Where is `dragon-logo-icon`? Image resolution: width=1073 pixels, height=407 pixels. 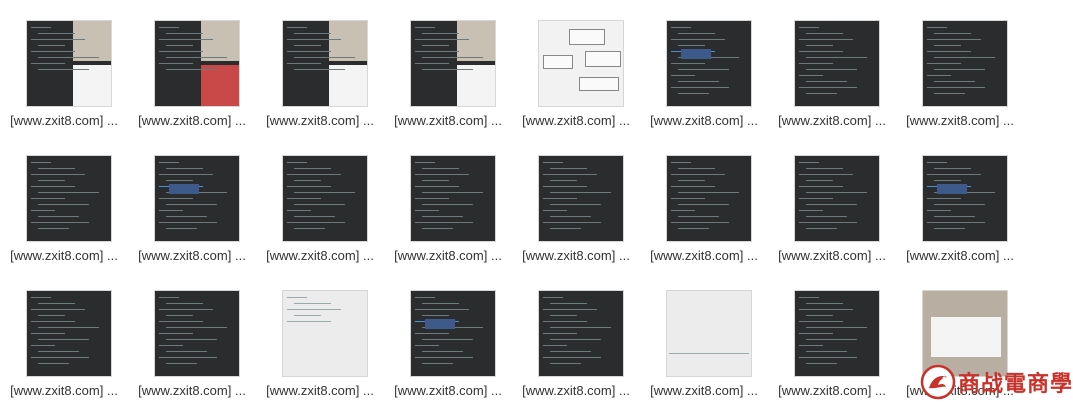
dragon-logo-icon is located at coordinates (938, 382).